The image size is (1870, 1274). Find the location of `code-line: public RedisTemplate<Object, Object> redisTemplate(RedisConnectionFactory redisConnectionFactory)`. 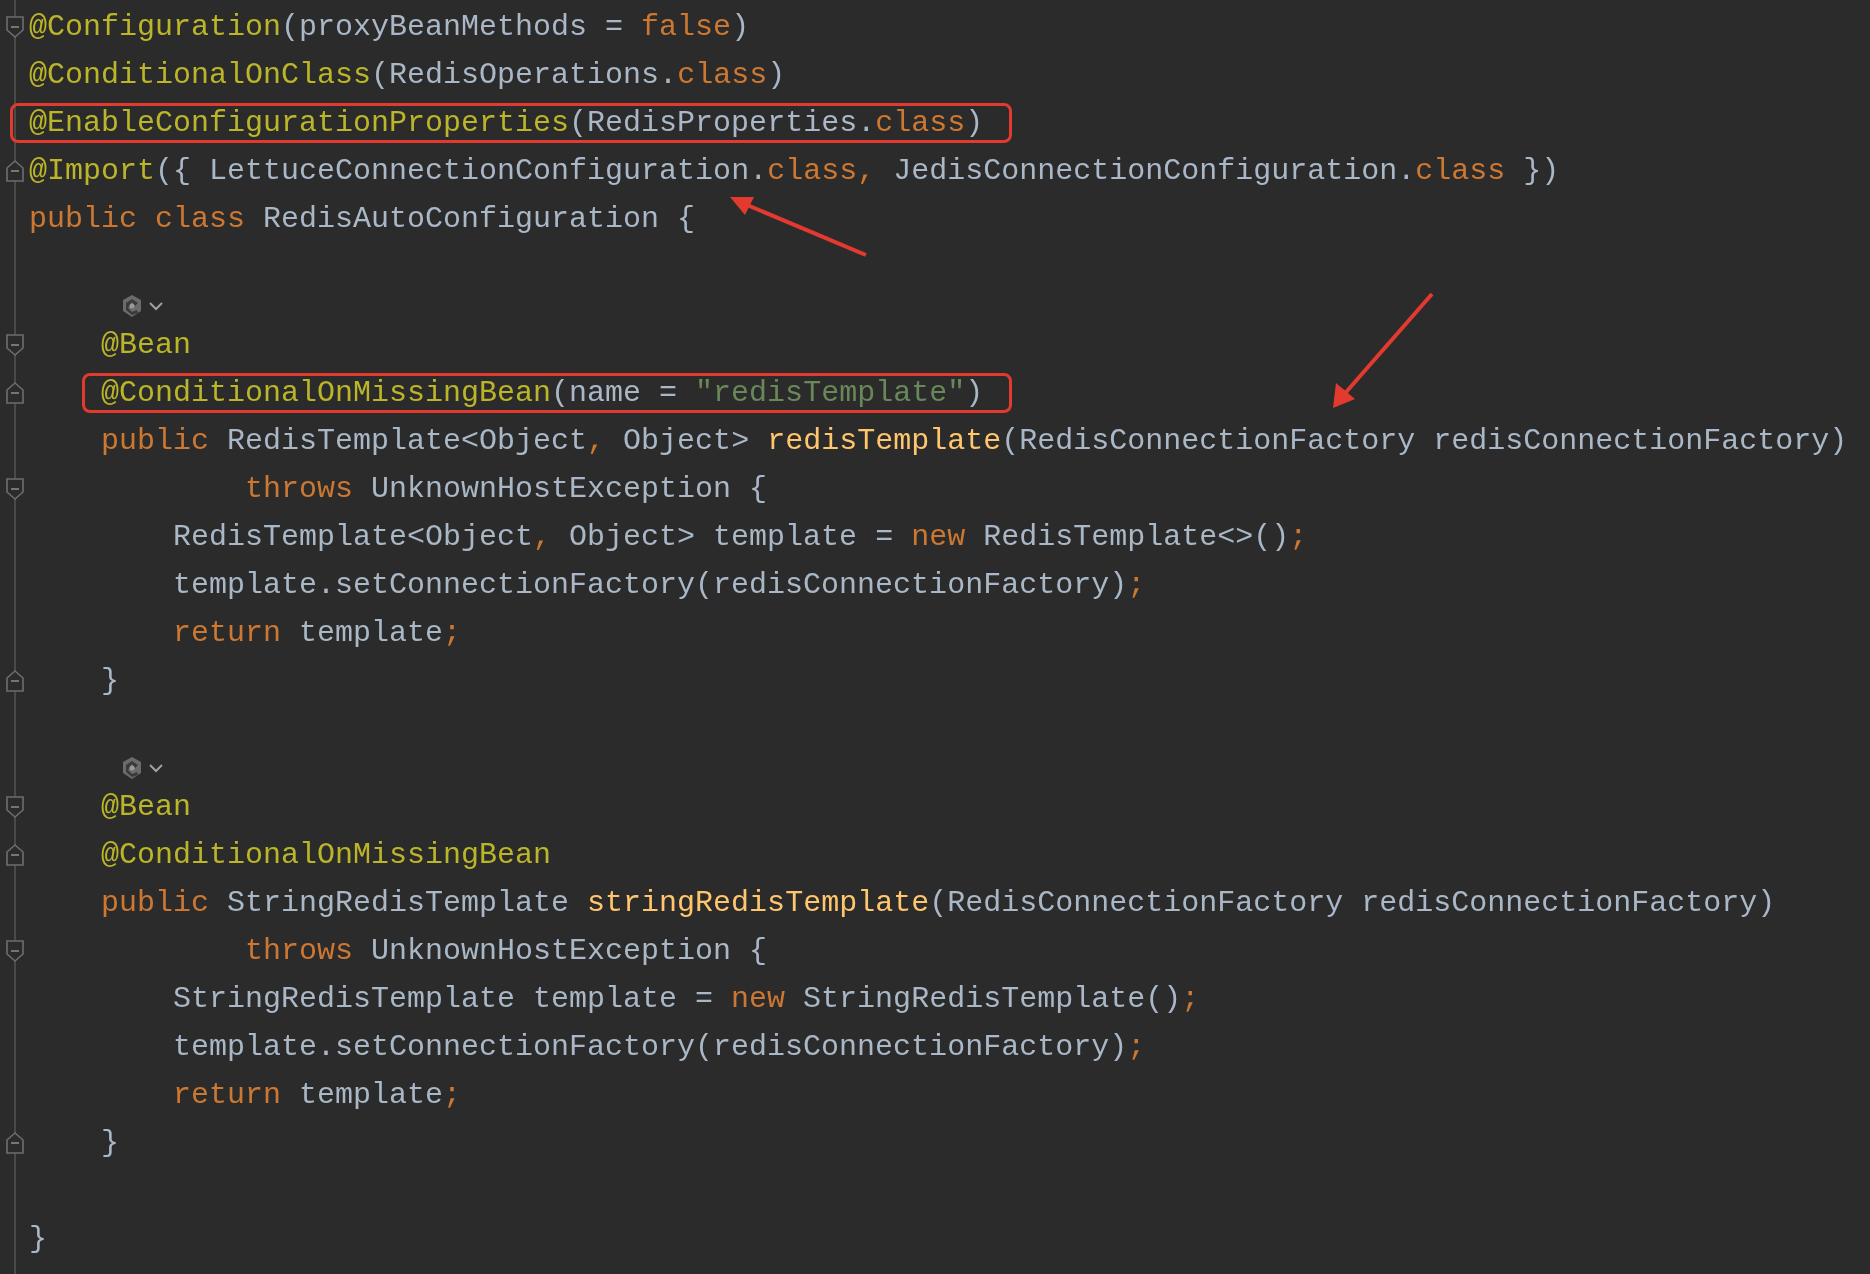

code-line: public RedisTemplate<Object, Object> redisTemplate(RedisConnectionFactory redisConnectionFactory) is located at coordinates (974, 441).